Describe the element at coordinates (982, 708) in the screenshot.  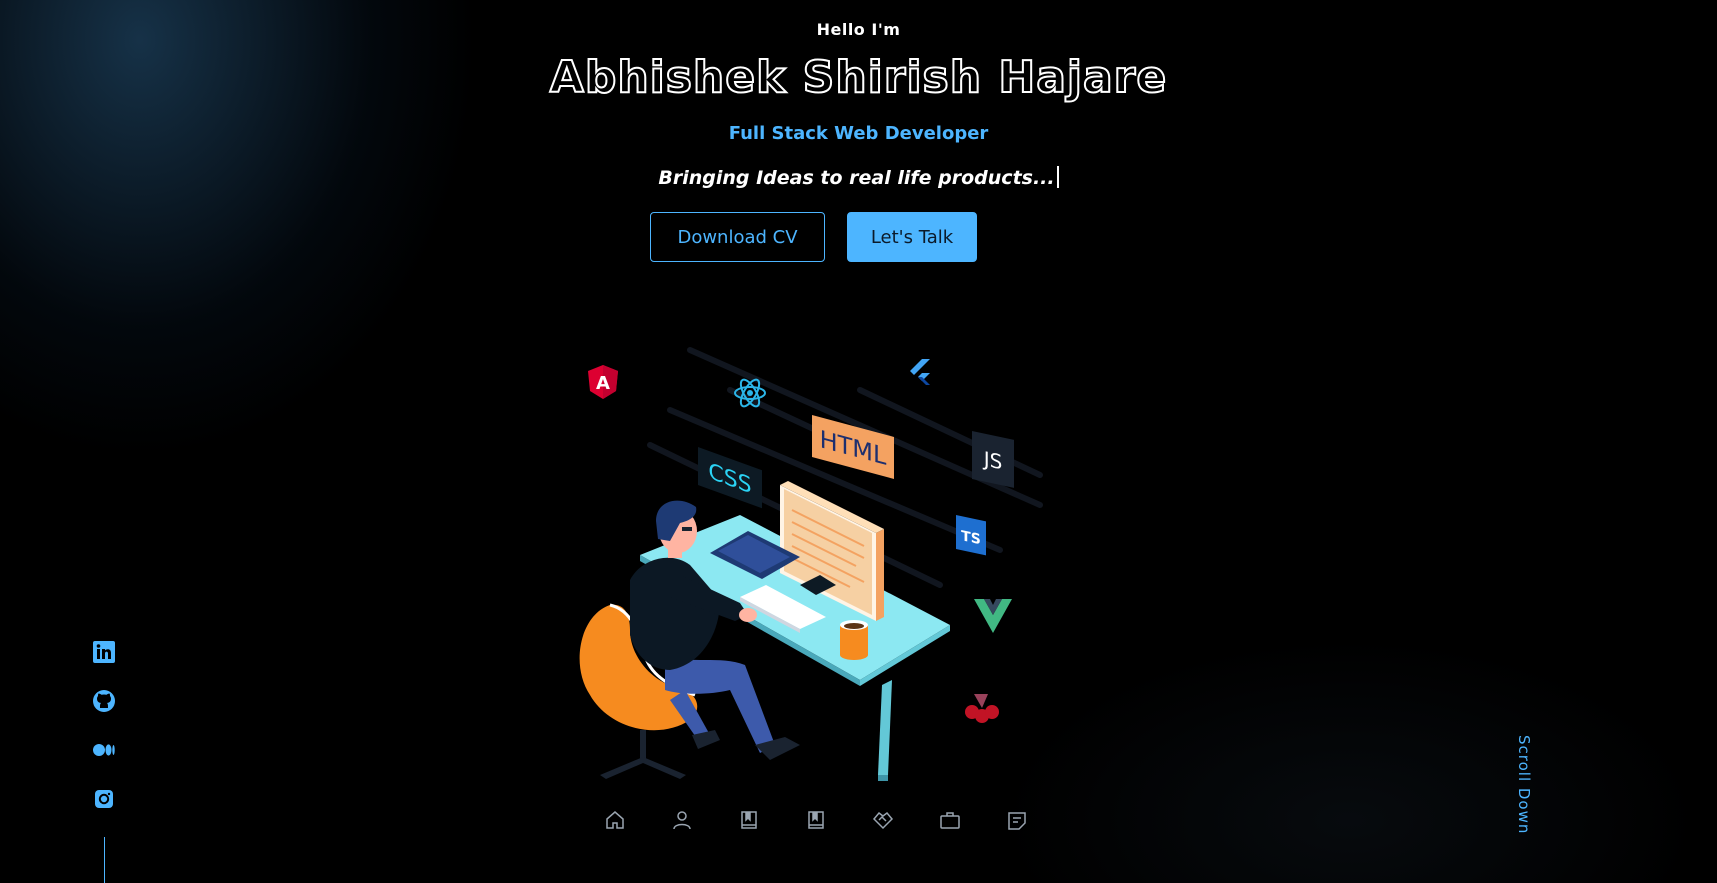
I see `jest-icon` at that location.